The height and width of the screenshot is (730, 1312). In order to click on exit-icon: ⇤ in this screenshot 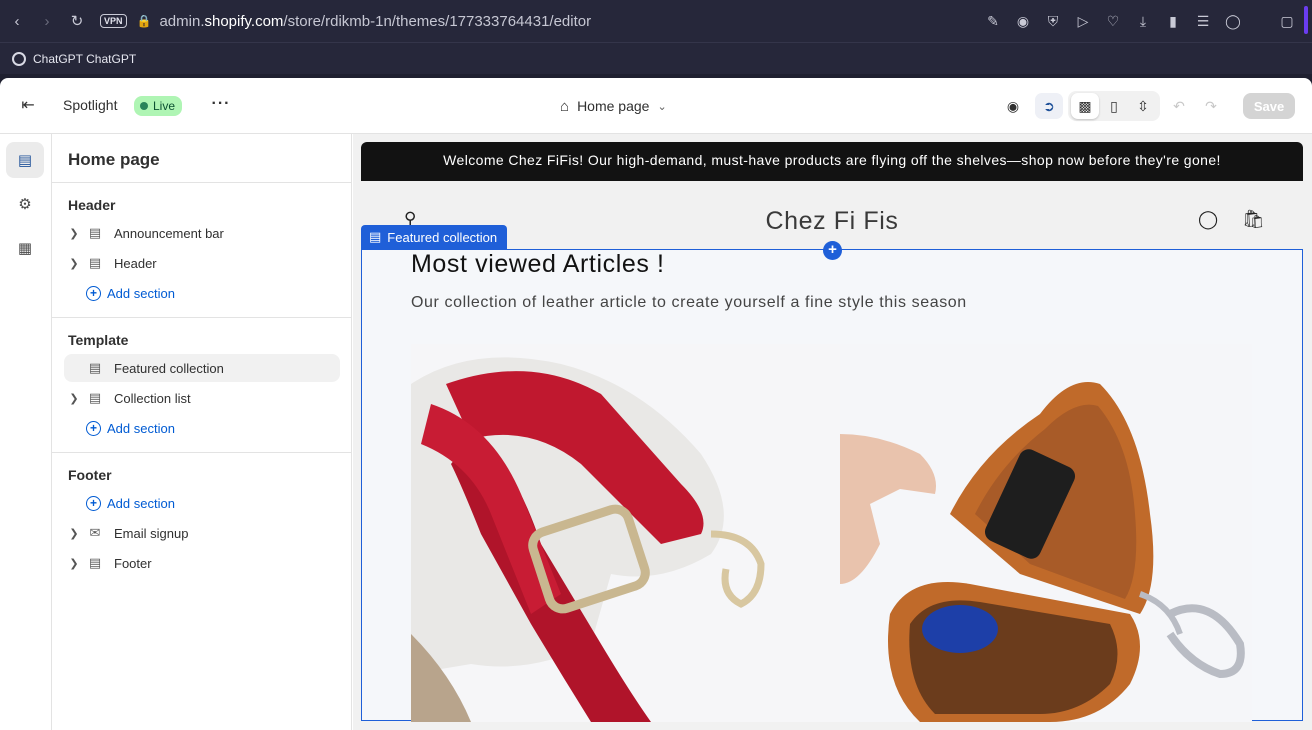, I will do `click(28, 106)`.